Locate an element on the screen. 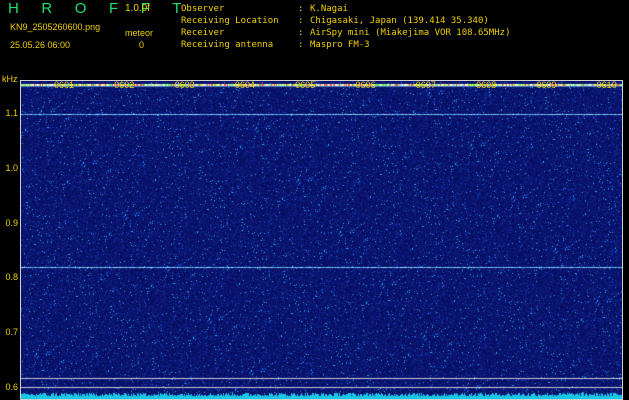  y-tick-label: 1.1 is located at coordinates (11, 112).